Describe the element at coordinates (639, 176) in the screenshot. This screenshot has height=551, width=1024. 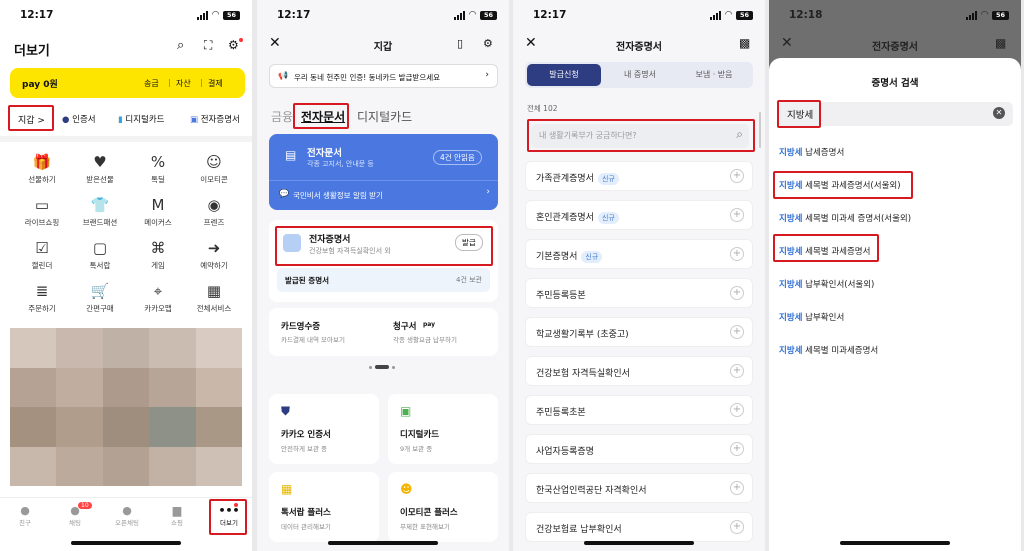
I see `certificate-row: 가족관계증명서 신규 +` at that location.